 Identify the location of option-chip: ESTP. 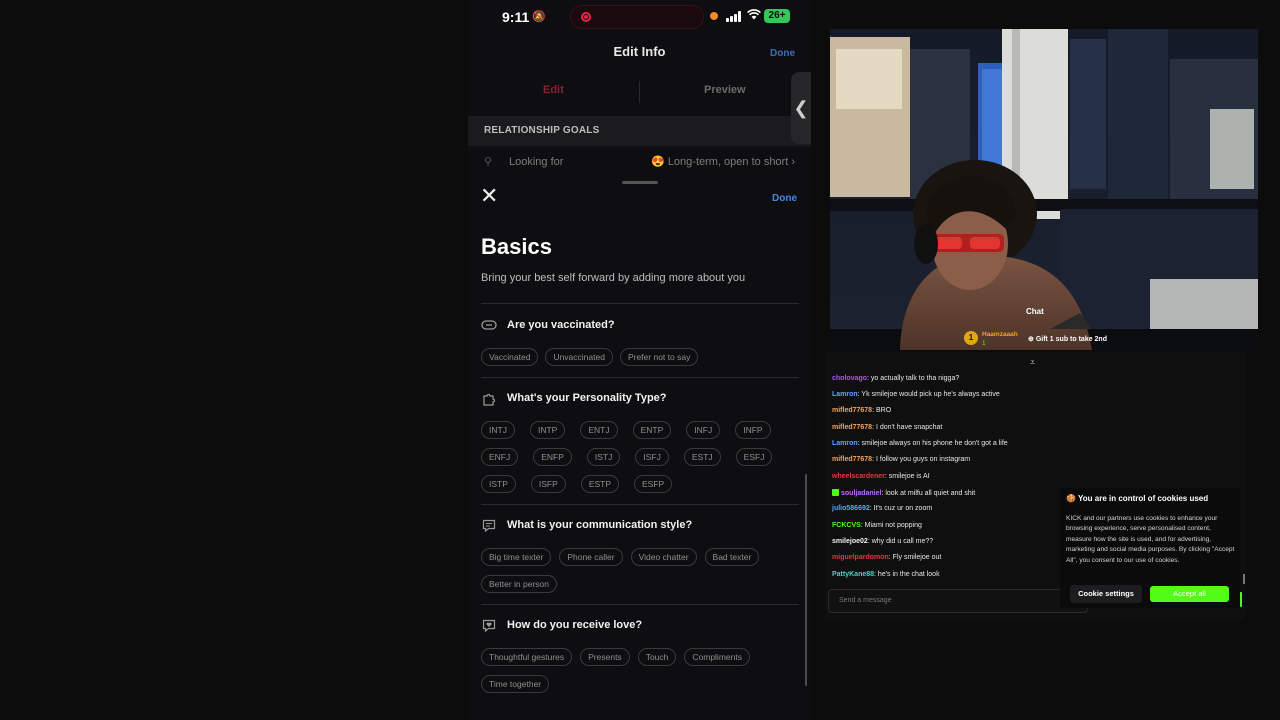
(600, 484).